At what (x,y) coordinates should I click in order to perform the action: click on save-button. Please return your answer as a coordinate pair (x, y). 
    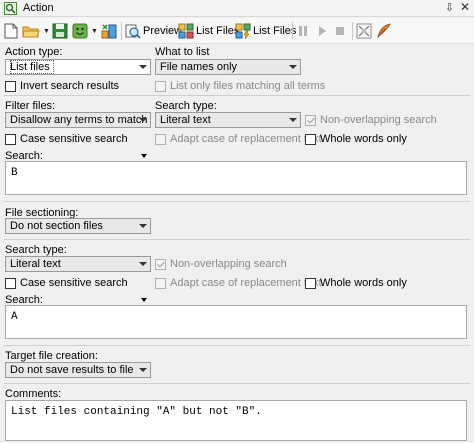
    Looking at the image, I should click on (60, 31).